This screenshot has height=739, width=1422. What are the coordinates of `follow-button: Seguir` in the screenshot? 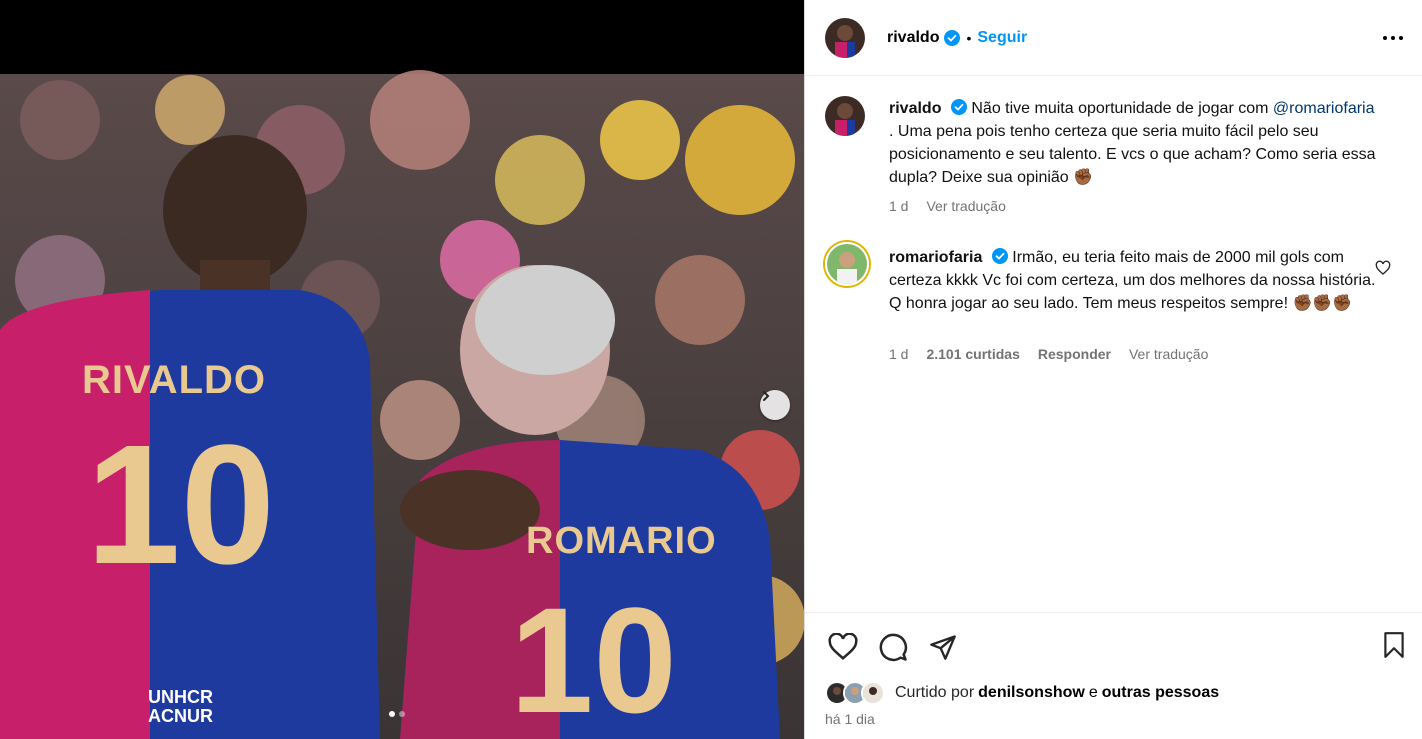 It's located at (1002, 38).